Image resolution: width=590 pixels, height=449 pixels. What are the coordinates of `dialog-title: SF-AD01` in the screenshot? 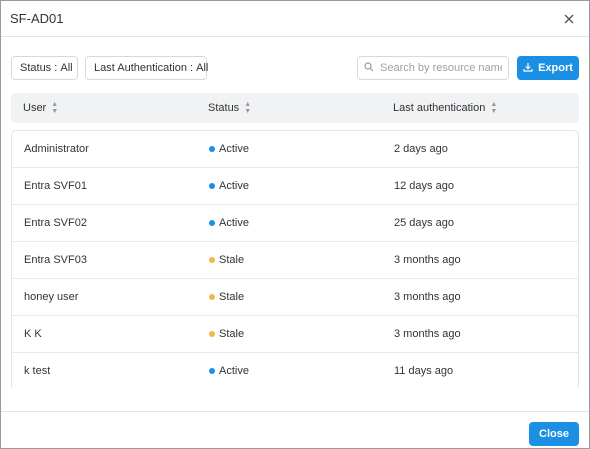 It's located at (37, 18).